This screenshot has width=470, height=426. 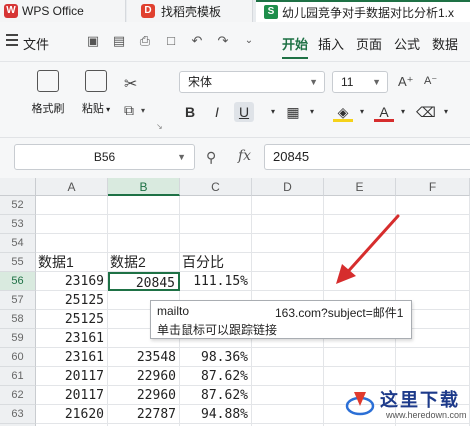 What do you see at coordinates (312, 112) in the screenshot?
I see `borders-dropdown-icon: ▾` at bounding box center [312, 112].